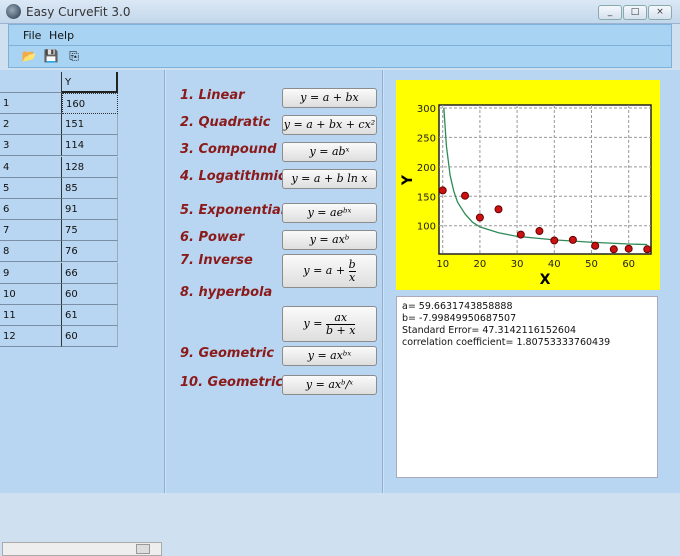 Image resolution: width=680 pixels, height=556 pixels. Describe the element at coordinates (591, 264) in the screenshot. I see `x-tick-label: 50` at that location.